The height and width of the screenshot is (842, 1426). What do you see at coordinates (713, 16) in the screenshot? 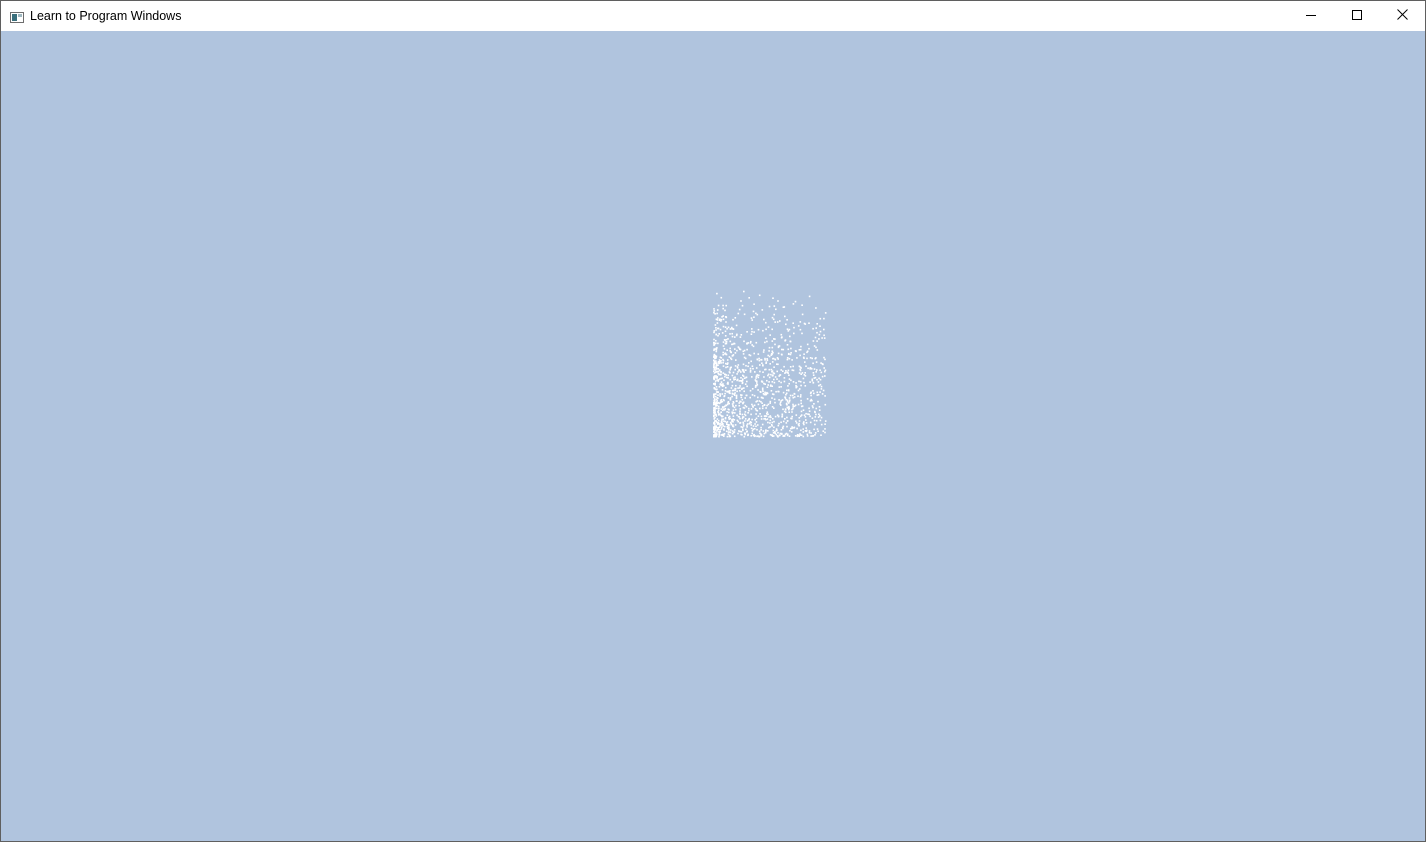
I see `title-bar: Learn to Program Windows` at bounding box center [713, 16].